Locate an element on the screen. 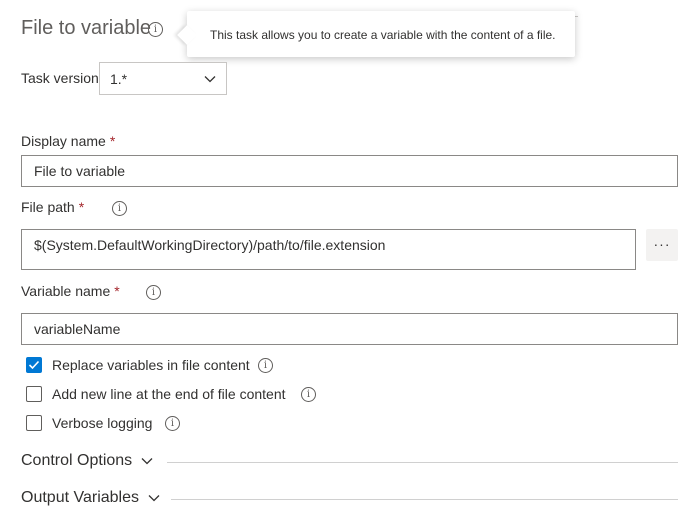 The height and width of the screenshot is (528, 696). verbose-logging-checkbox is located at coordinates (34, 423).